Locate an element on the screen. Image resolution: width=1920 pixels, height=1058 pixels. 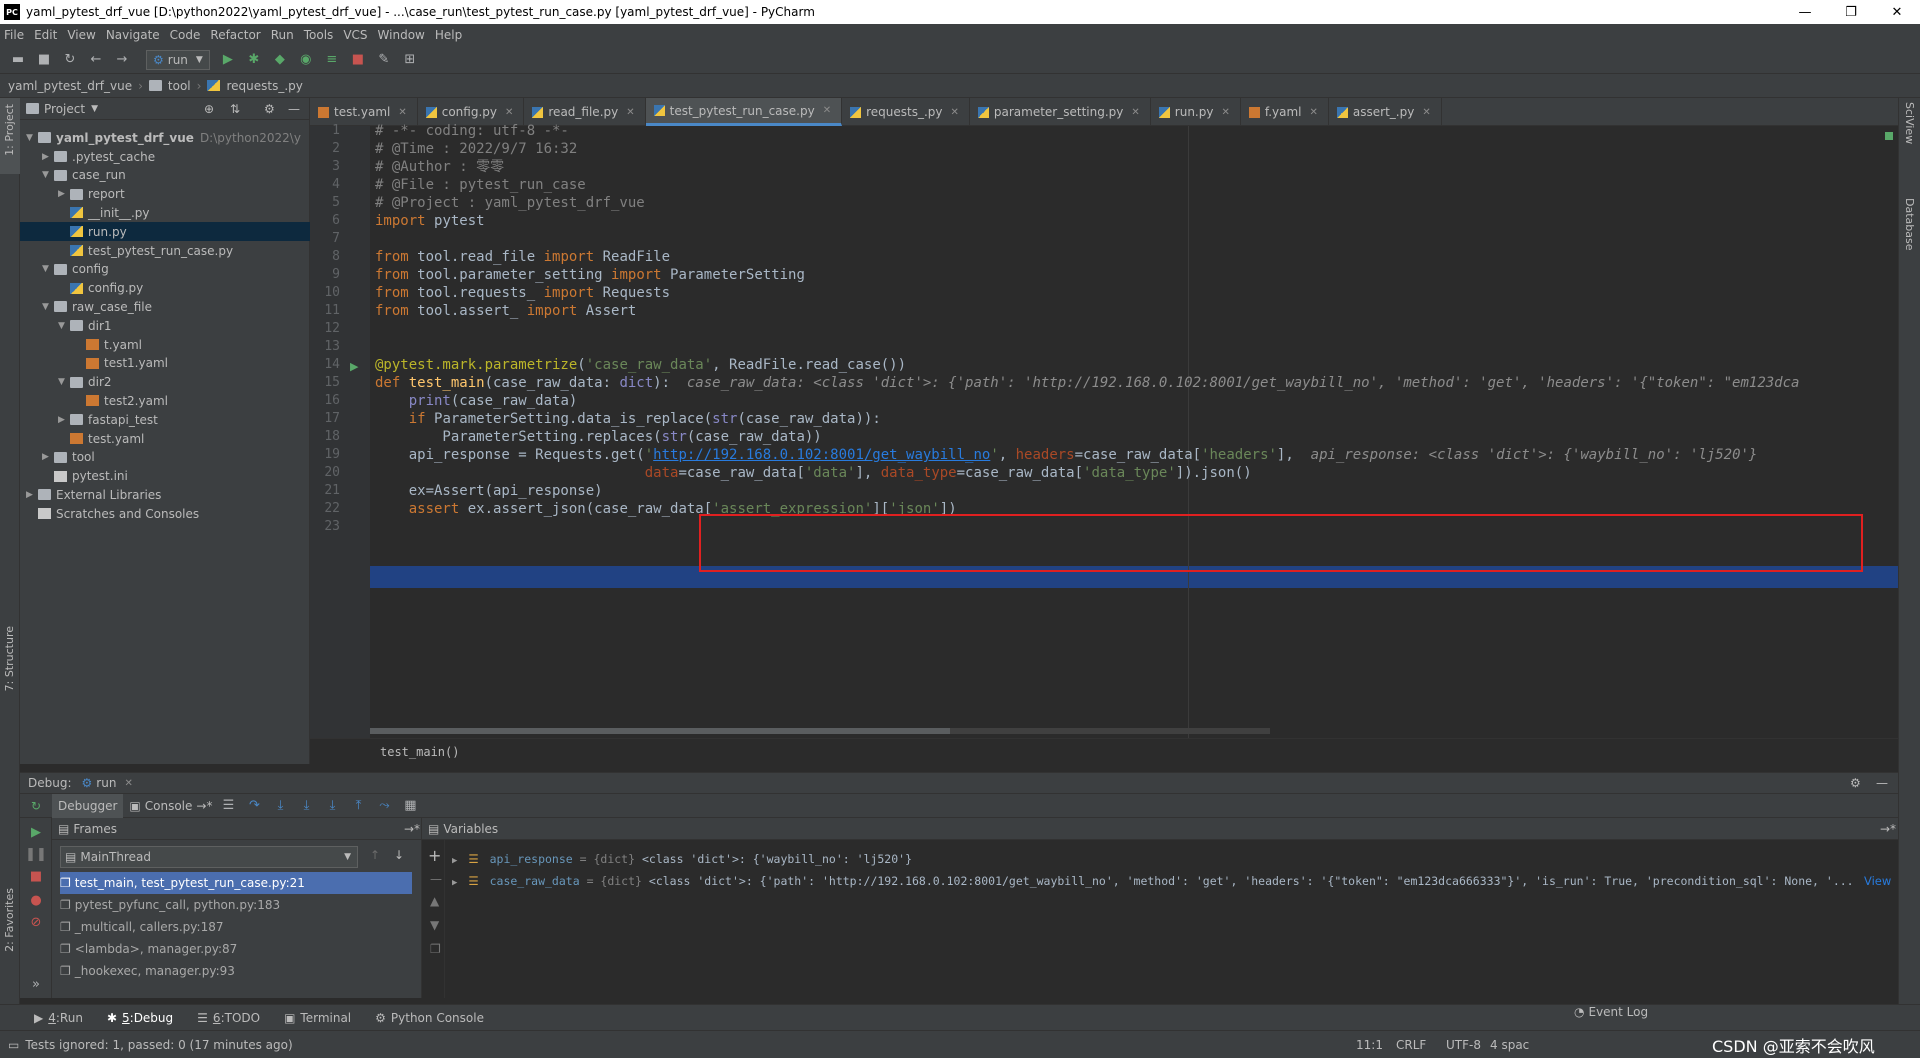
debug-icon: ✱ is located at coordinates (254, 60).